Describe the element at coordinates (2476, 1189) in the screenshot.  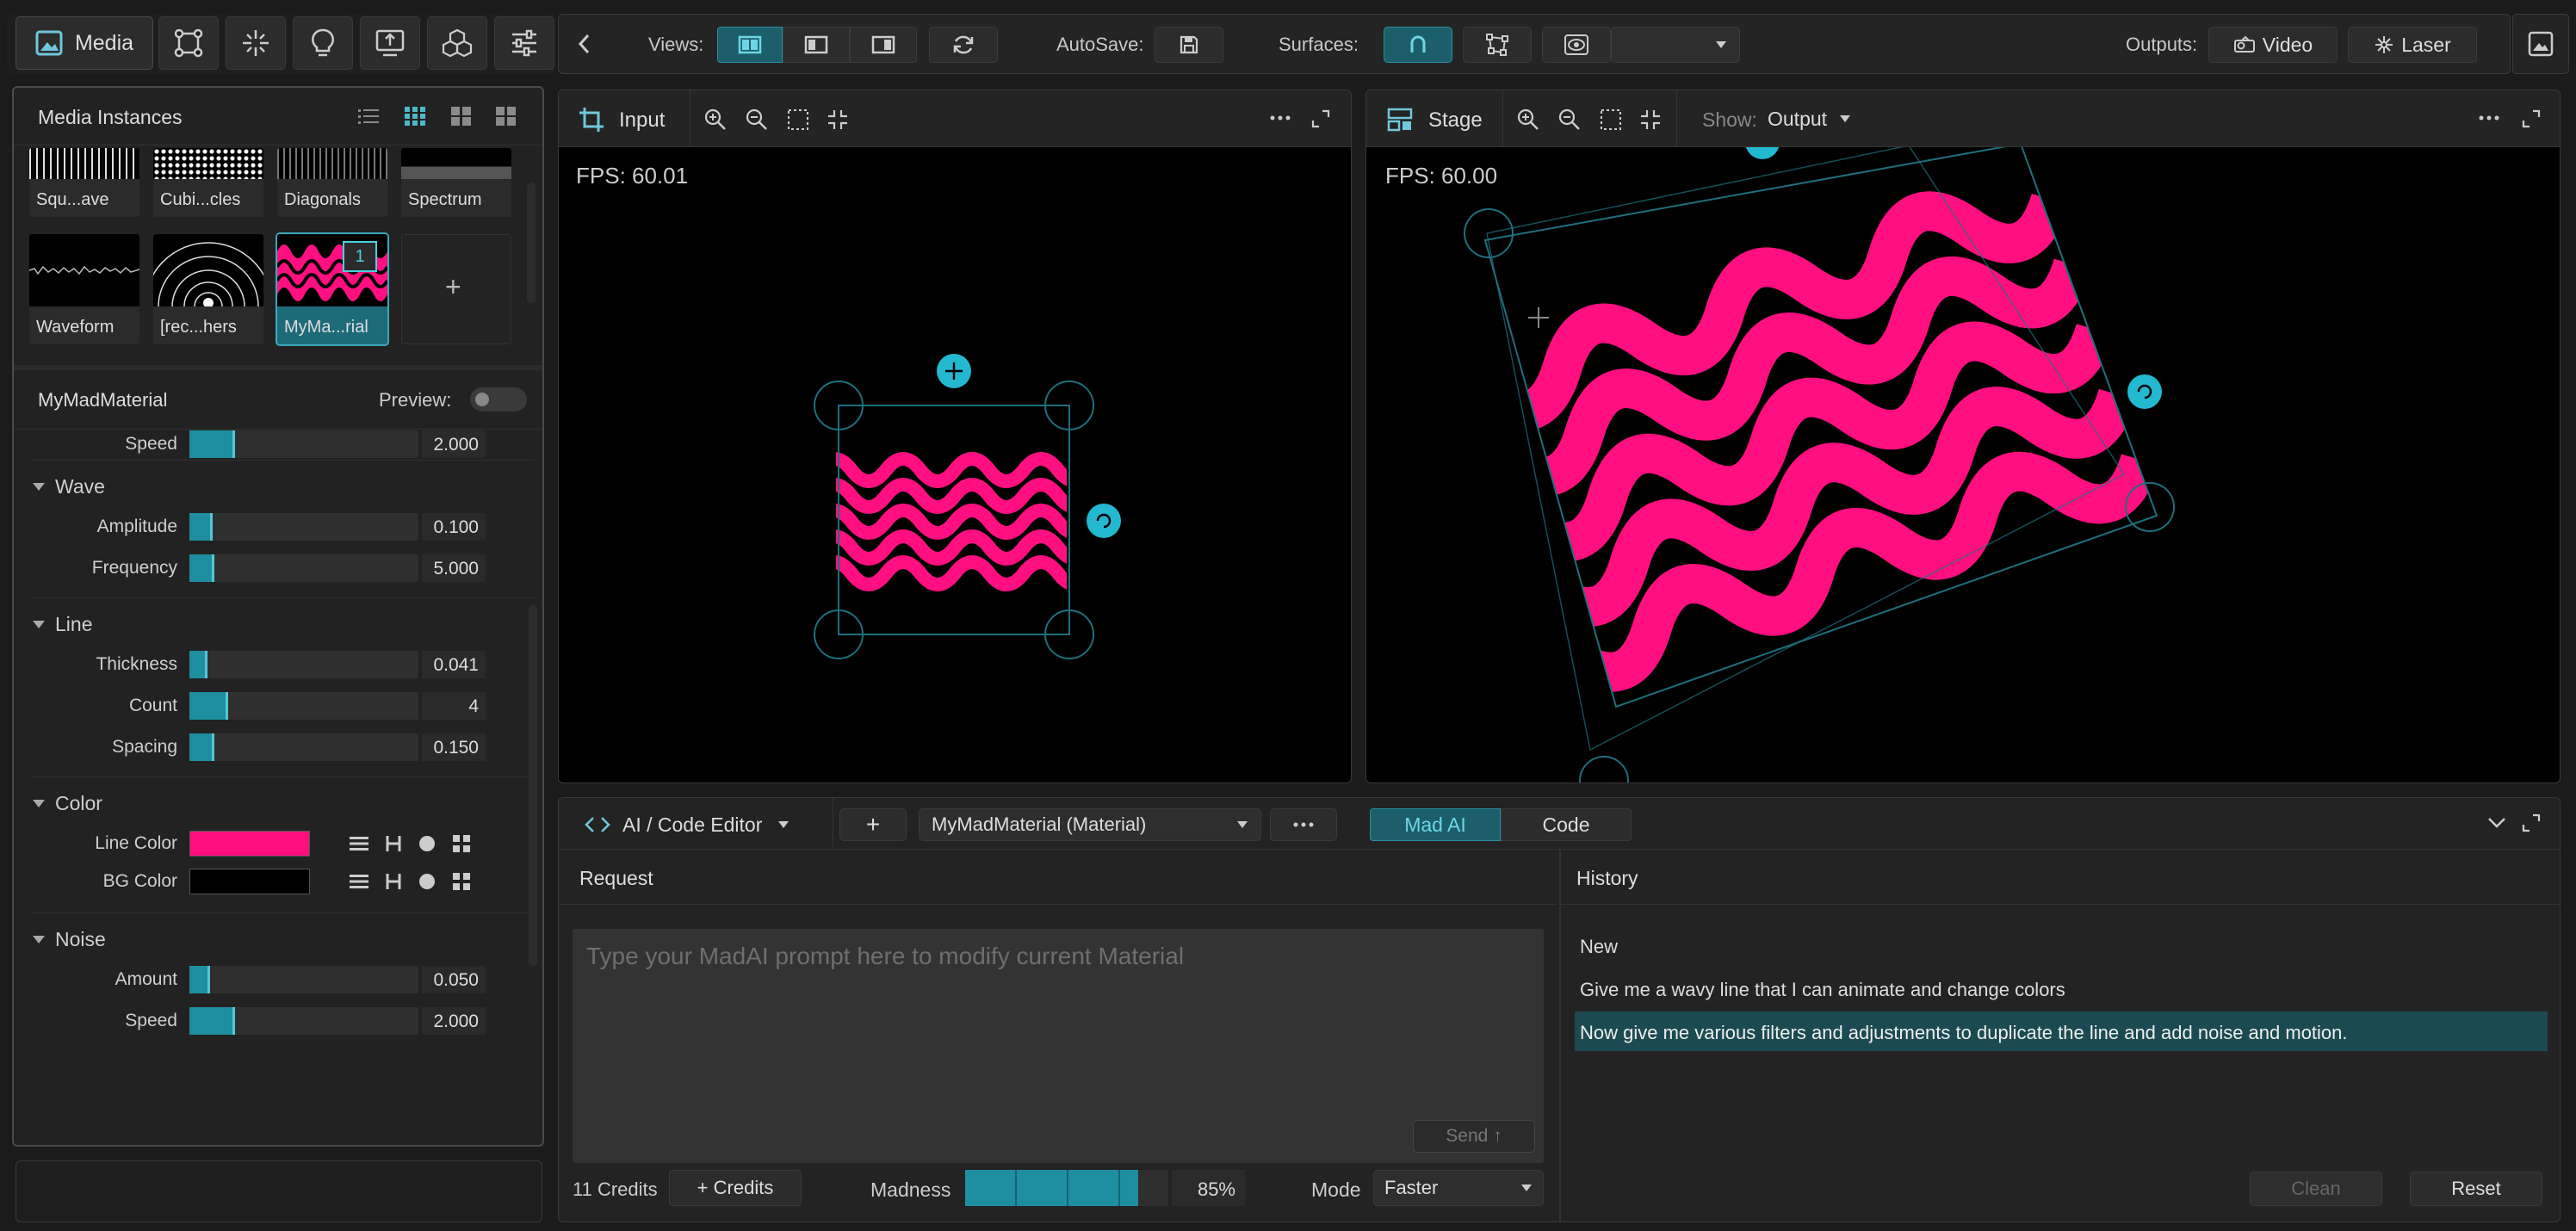
I see `reset-button: Reset` at that location.